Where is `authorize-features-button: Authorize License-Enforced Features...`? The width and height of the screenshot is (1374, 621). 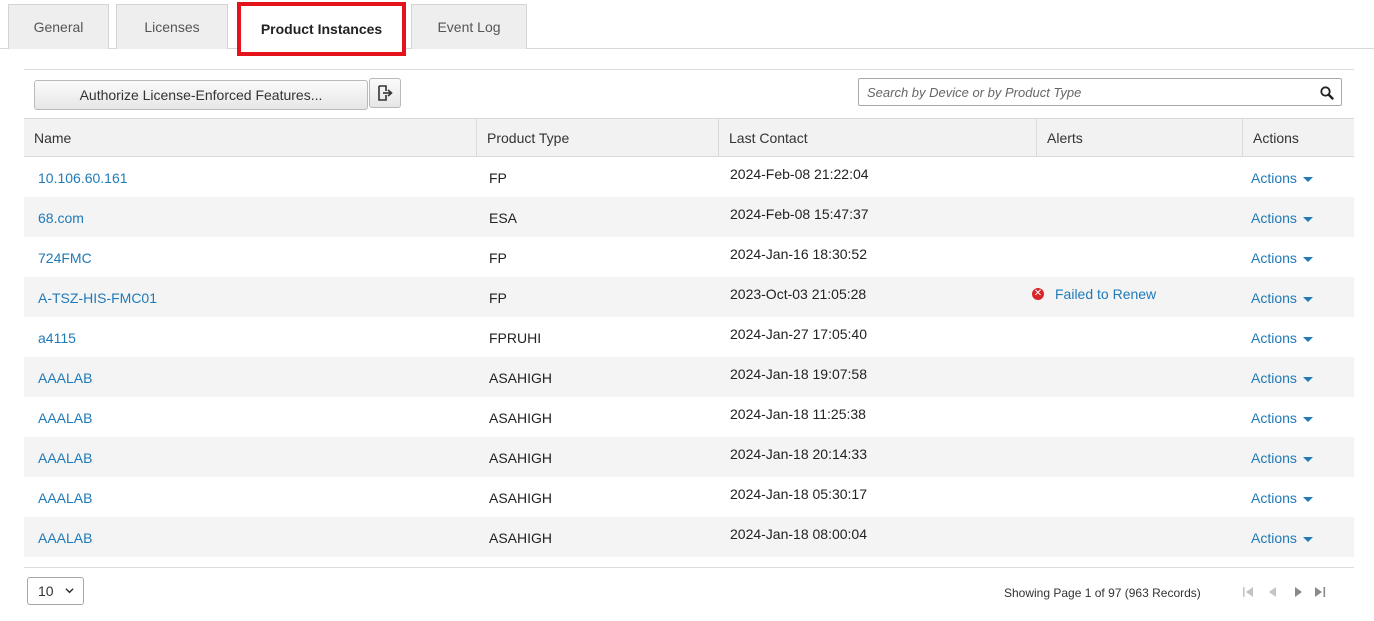
authorize-features-button: Authorize License-Enforced Features... is located at coordinates (201, 95).